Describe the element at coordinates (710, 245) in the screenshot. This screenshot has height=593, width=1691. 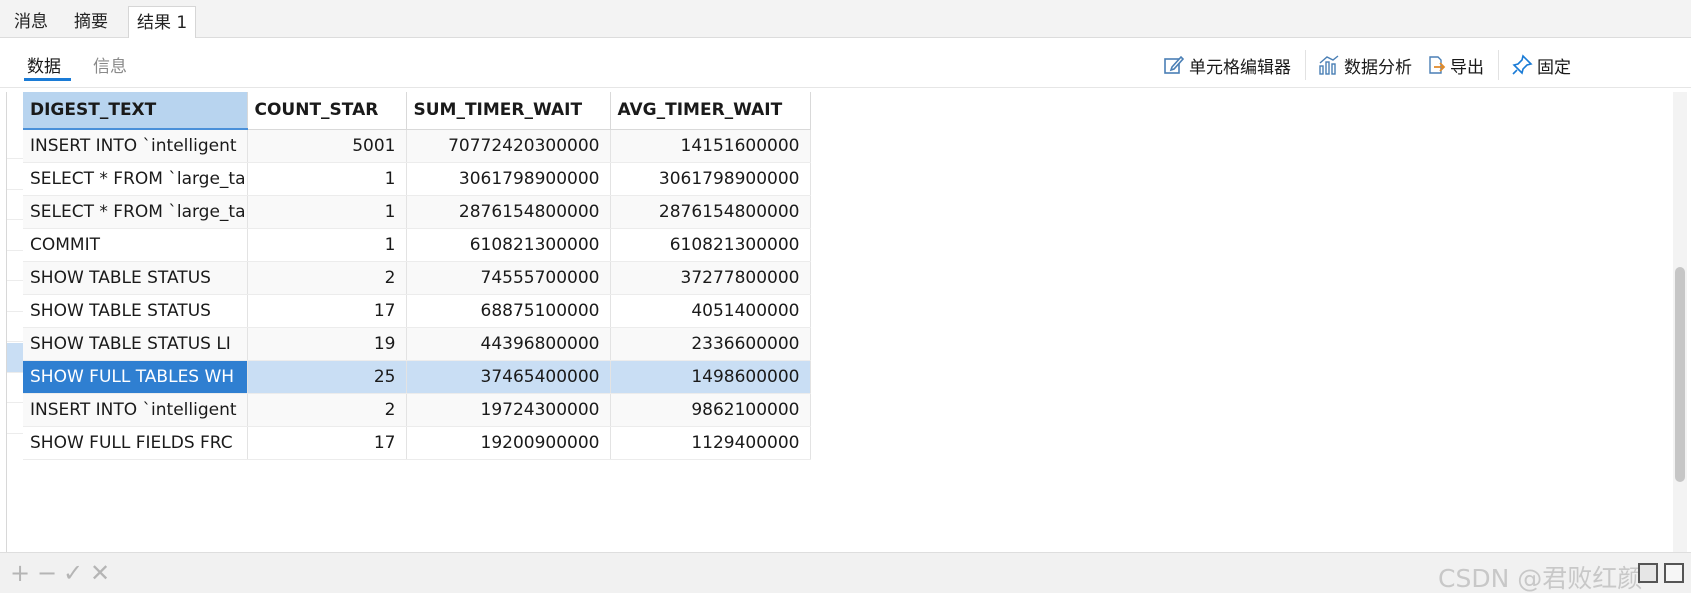
I see `cell-avg-timer-wait: 610821300000` at that location.